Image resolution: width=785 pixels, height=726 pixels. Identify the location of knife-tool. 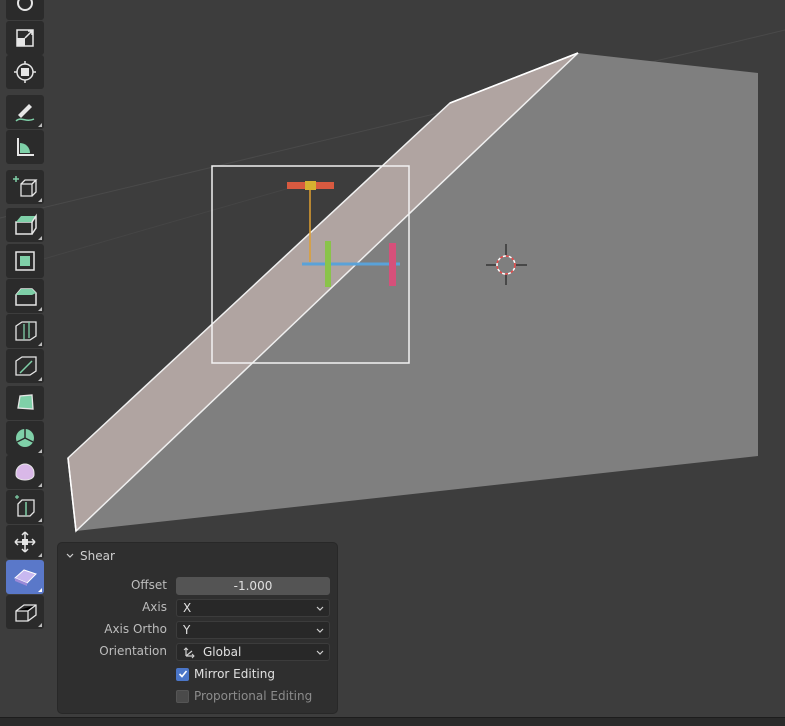
(25, 366).